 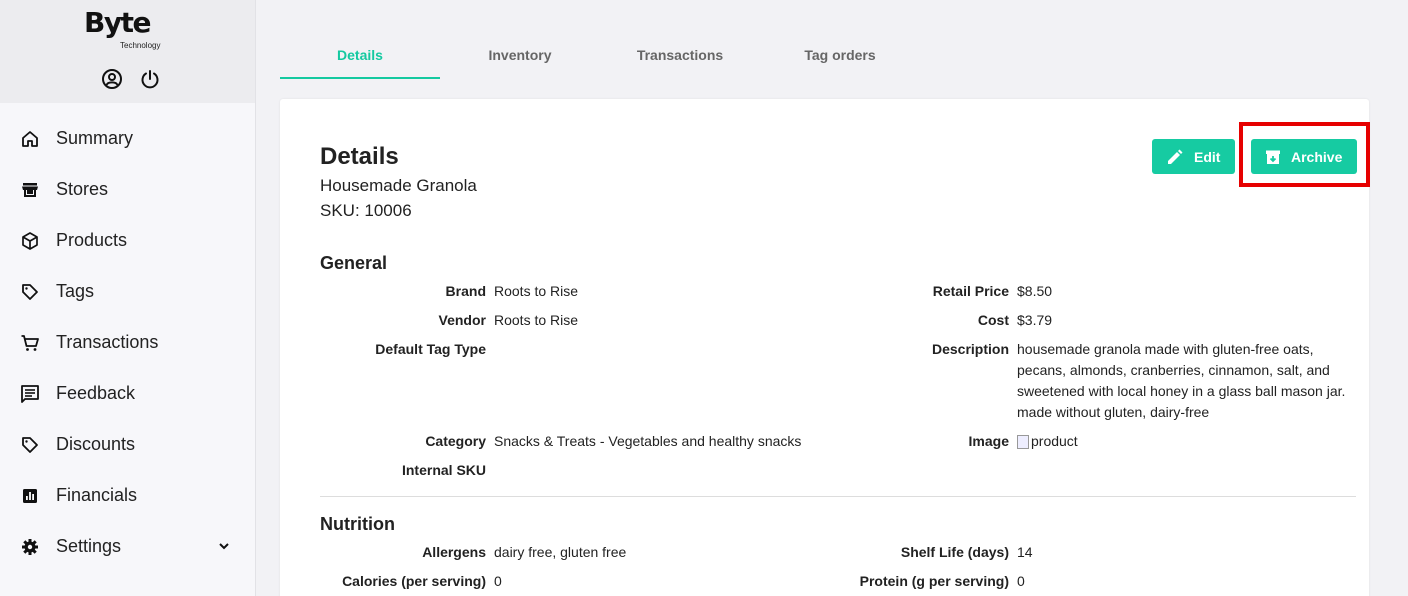 What do you see at coordinates (366, 210) in the screenshot?
I see `product-sku: SKU: 10006` at bounding box center [366, 210].